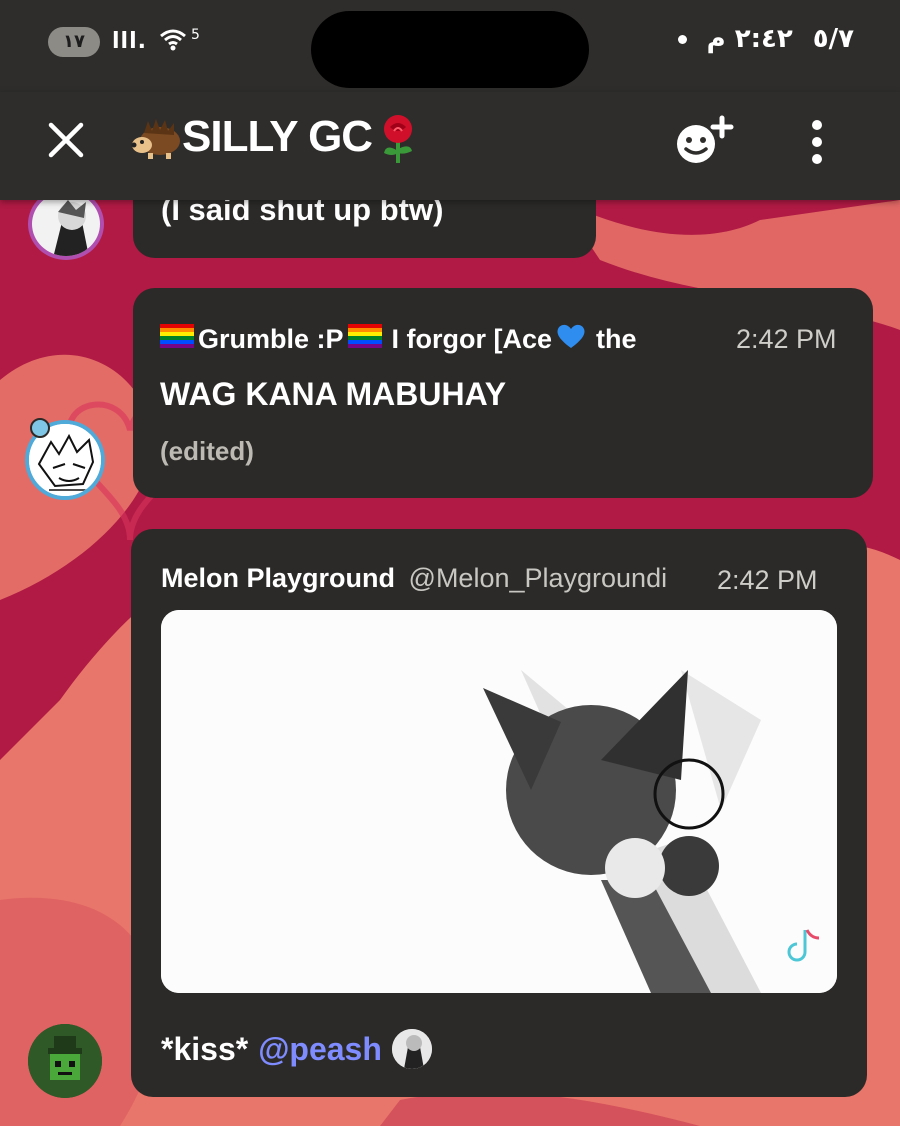  I want to click on notification-dot, so click(682, 39).